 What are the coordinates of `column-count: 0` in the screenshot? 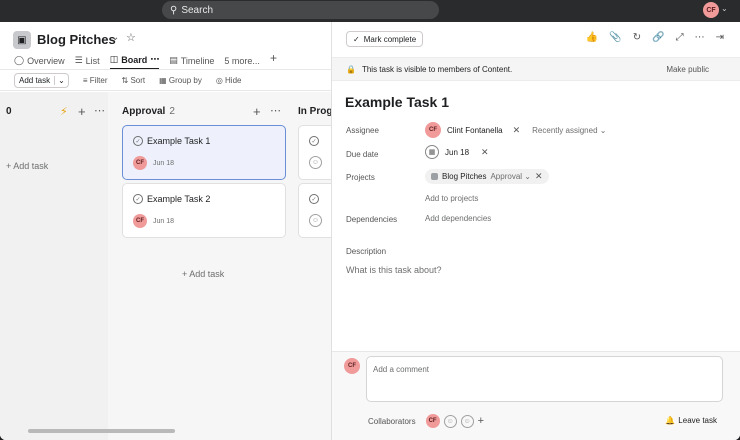 It's located at (9, 111).